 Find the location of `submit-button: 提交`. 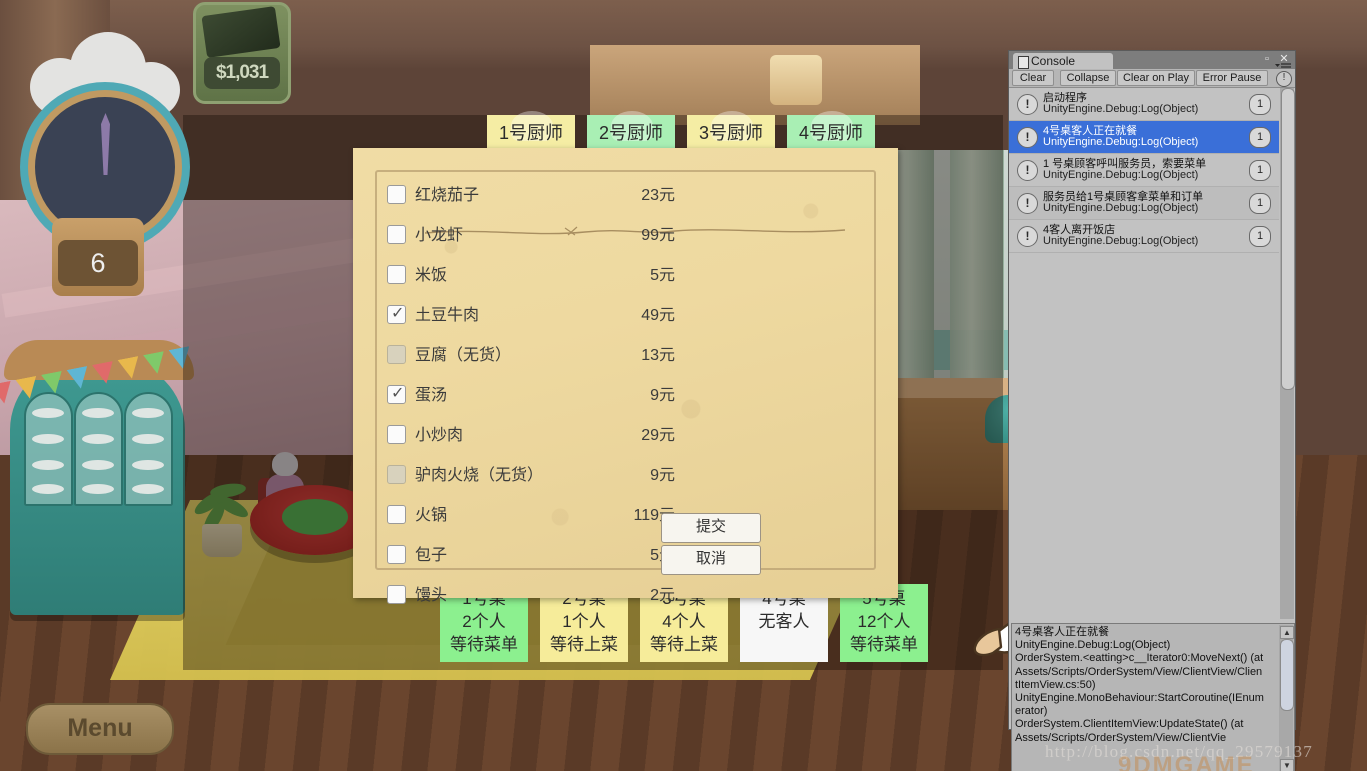

submit-button: 提交 is located at coordinates (711, 528).